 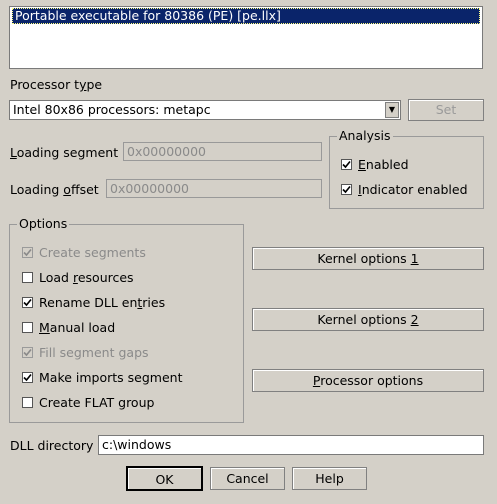 What do you see at coordinates (291, 445) in the screenshot?
I see `dll-directory-input: c:\windows` at bounding box center [291, 445].